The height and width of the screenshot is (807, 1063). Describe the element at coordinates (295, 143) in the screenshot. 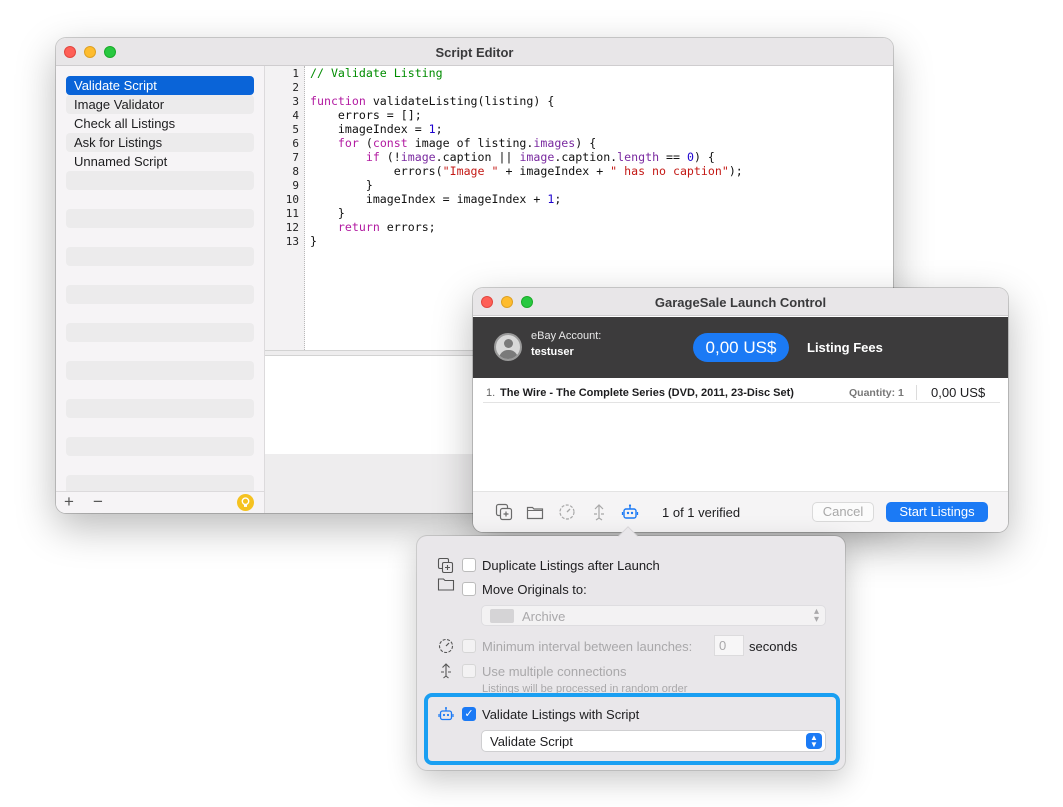

I see `line-number: 6` at that location.